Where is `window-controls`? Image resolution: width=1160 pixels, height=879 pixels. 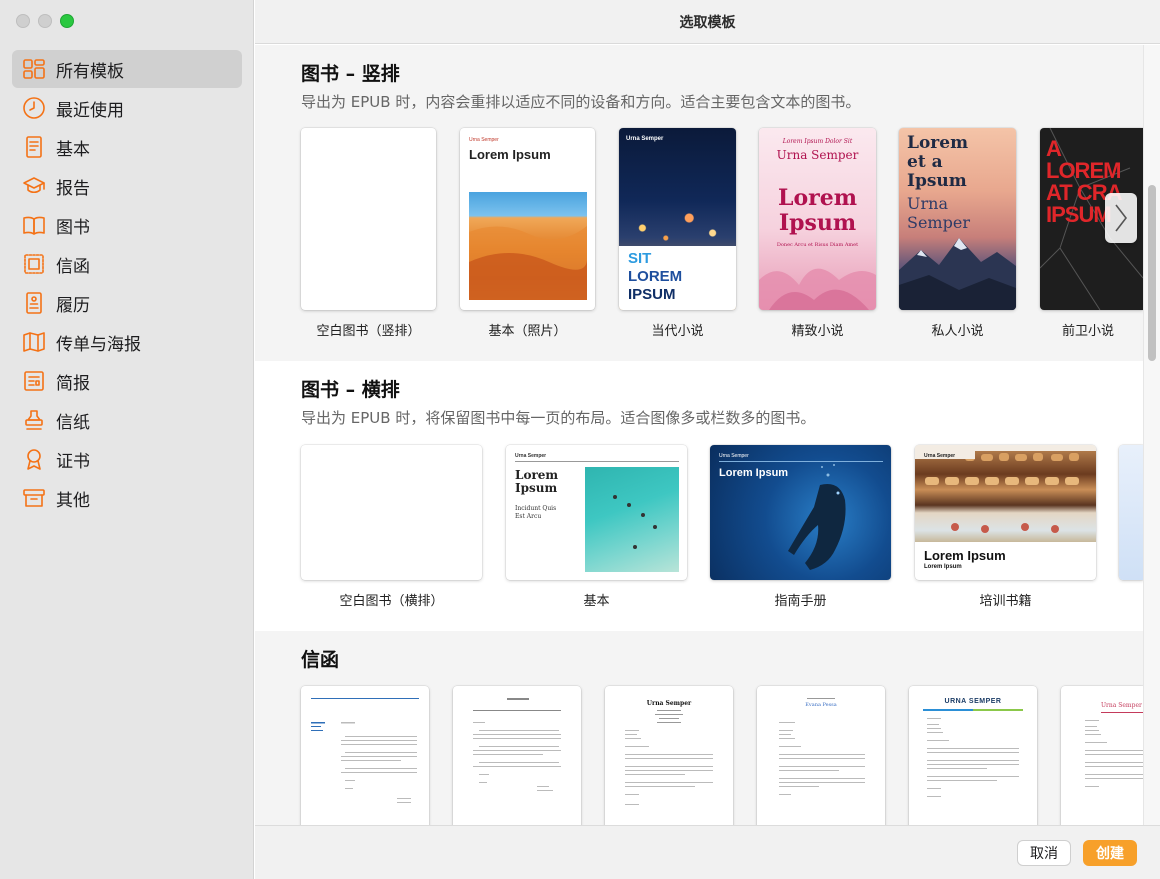 window-controls is located at coordinates (45, 21).